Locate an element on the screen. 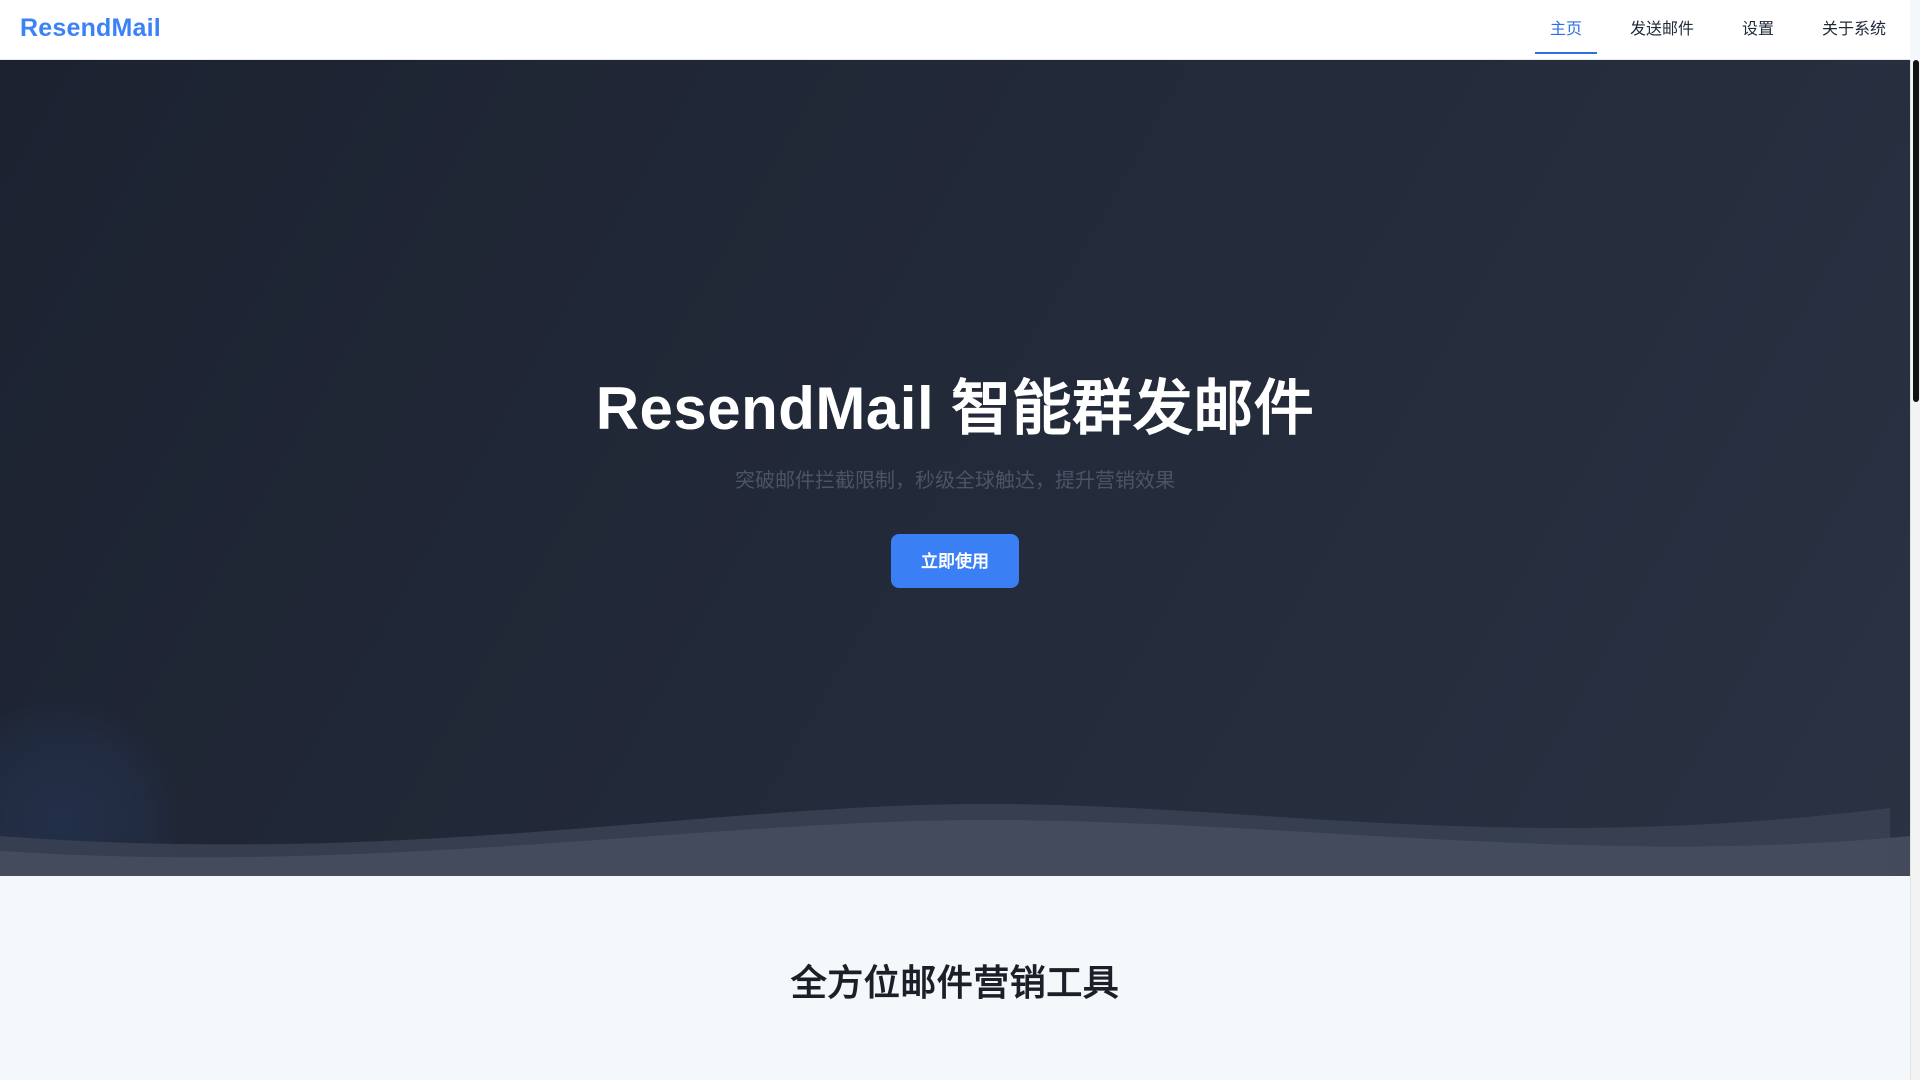  brand-logo: ResendMail is located at coordinates (90, 28).